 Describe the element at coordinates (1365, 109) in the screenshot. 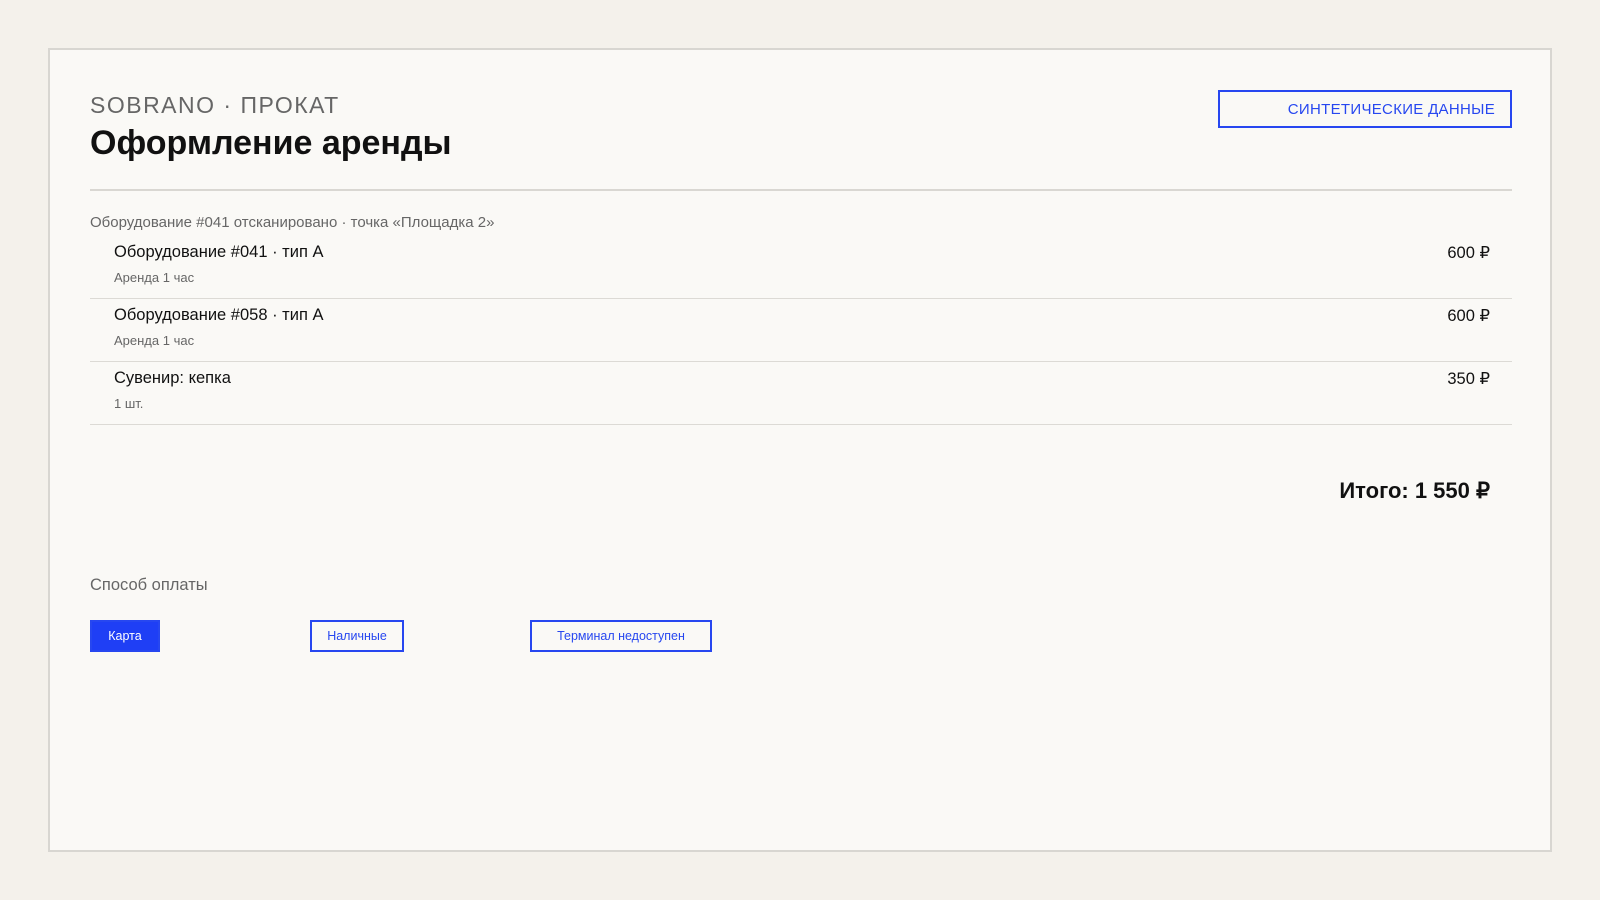

I see `synthetic-data-badge: СИНТЕТИЧЕСКИЕ ДАННЫЕ` at that location.